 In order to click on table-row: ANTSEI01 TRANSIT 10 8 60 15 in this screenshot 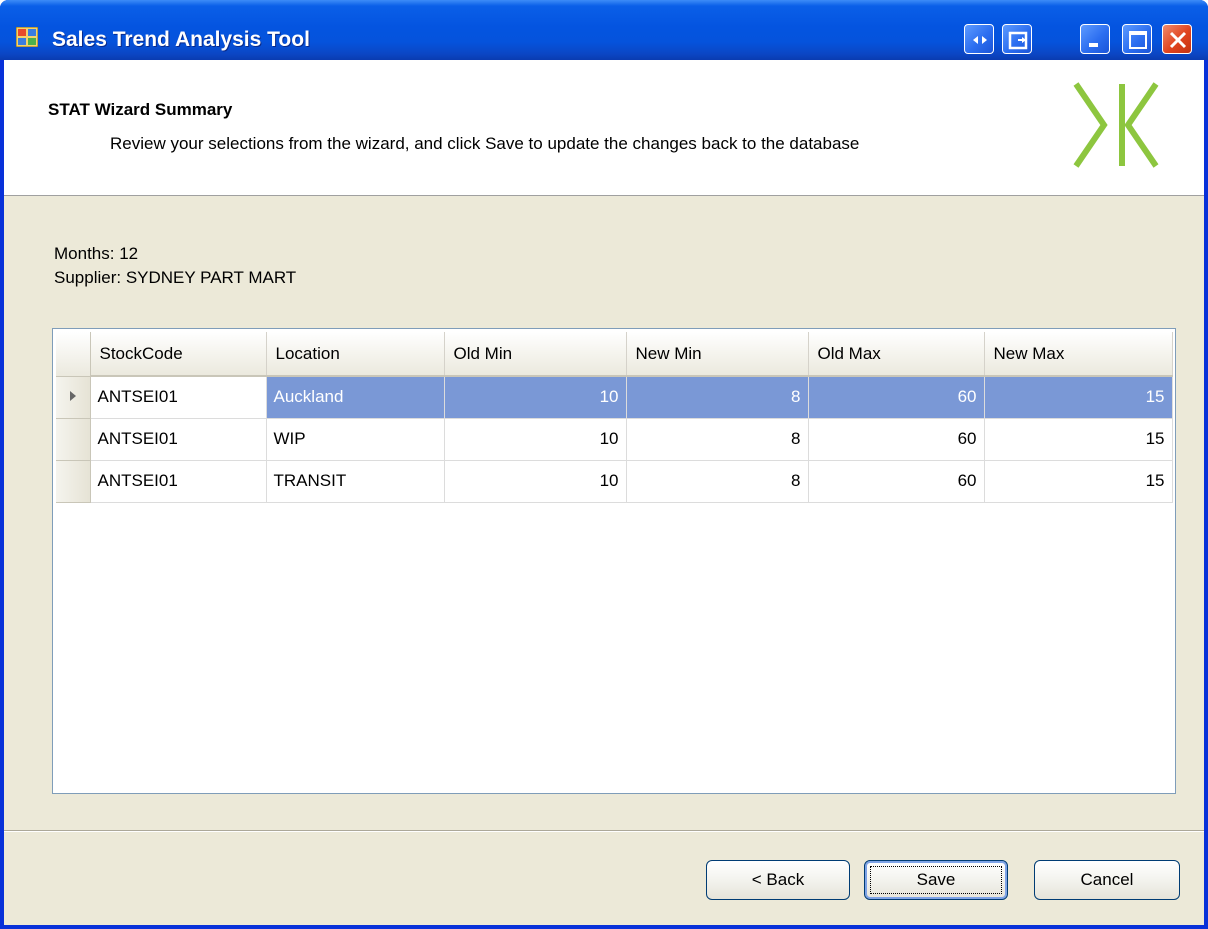, I will do `click(614, 481)`.